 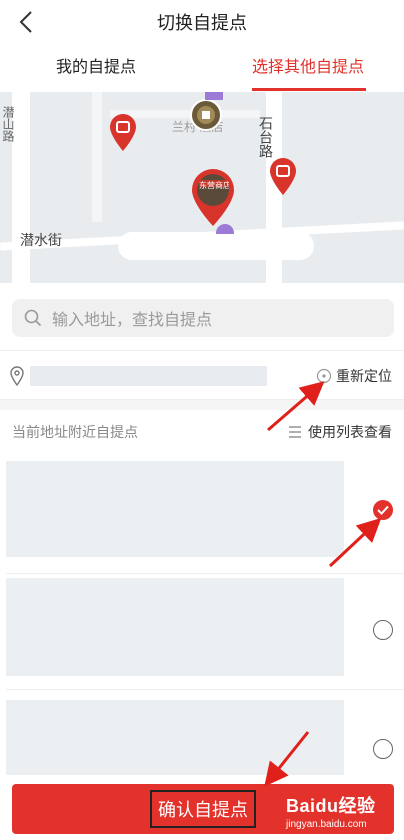 I want to click on street-label: 石台路, so click(x=266, y=137).